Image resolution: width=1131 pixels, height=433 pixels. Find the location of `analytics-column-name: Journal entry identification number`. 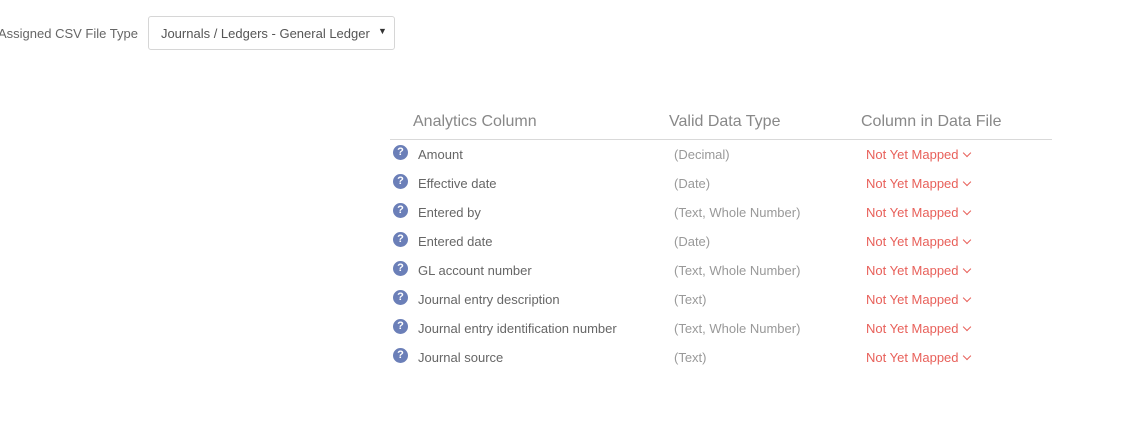

analytics-column-name: Journal entry identification number is located at coordinates (517, 328).